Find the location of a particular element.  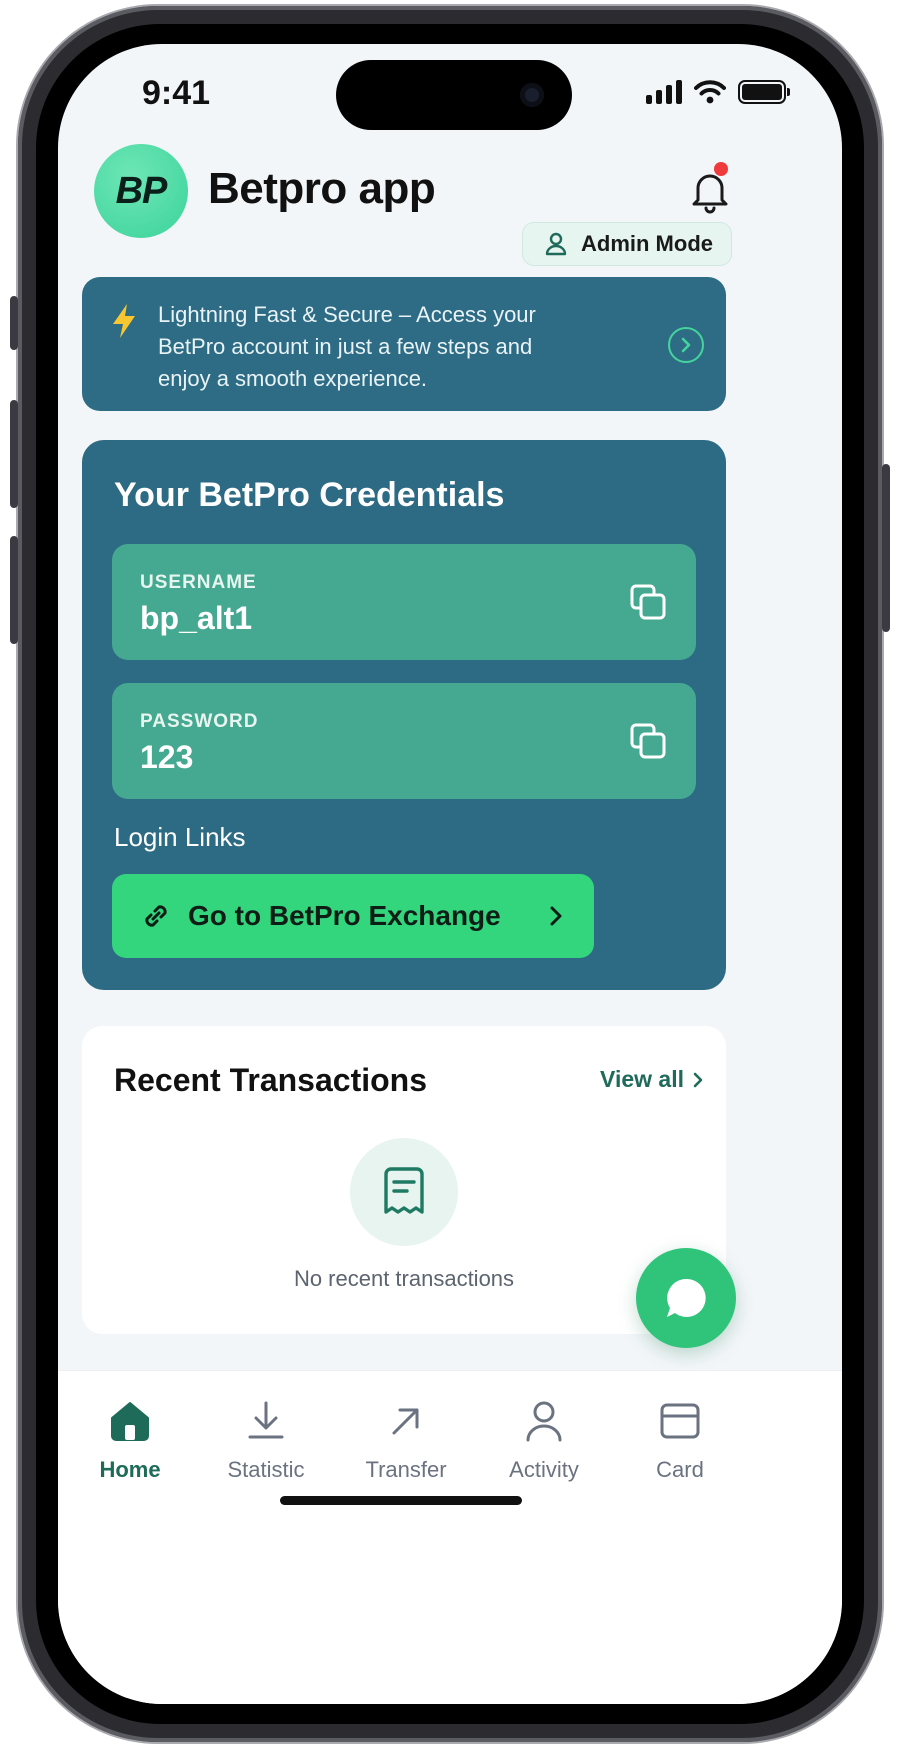

link-icon is located at coordinates (156, 916).